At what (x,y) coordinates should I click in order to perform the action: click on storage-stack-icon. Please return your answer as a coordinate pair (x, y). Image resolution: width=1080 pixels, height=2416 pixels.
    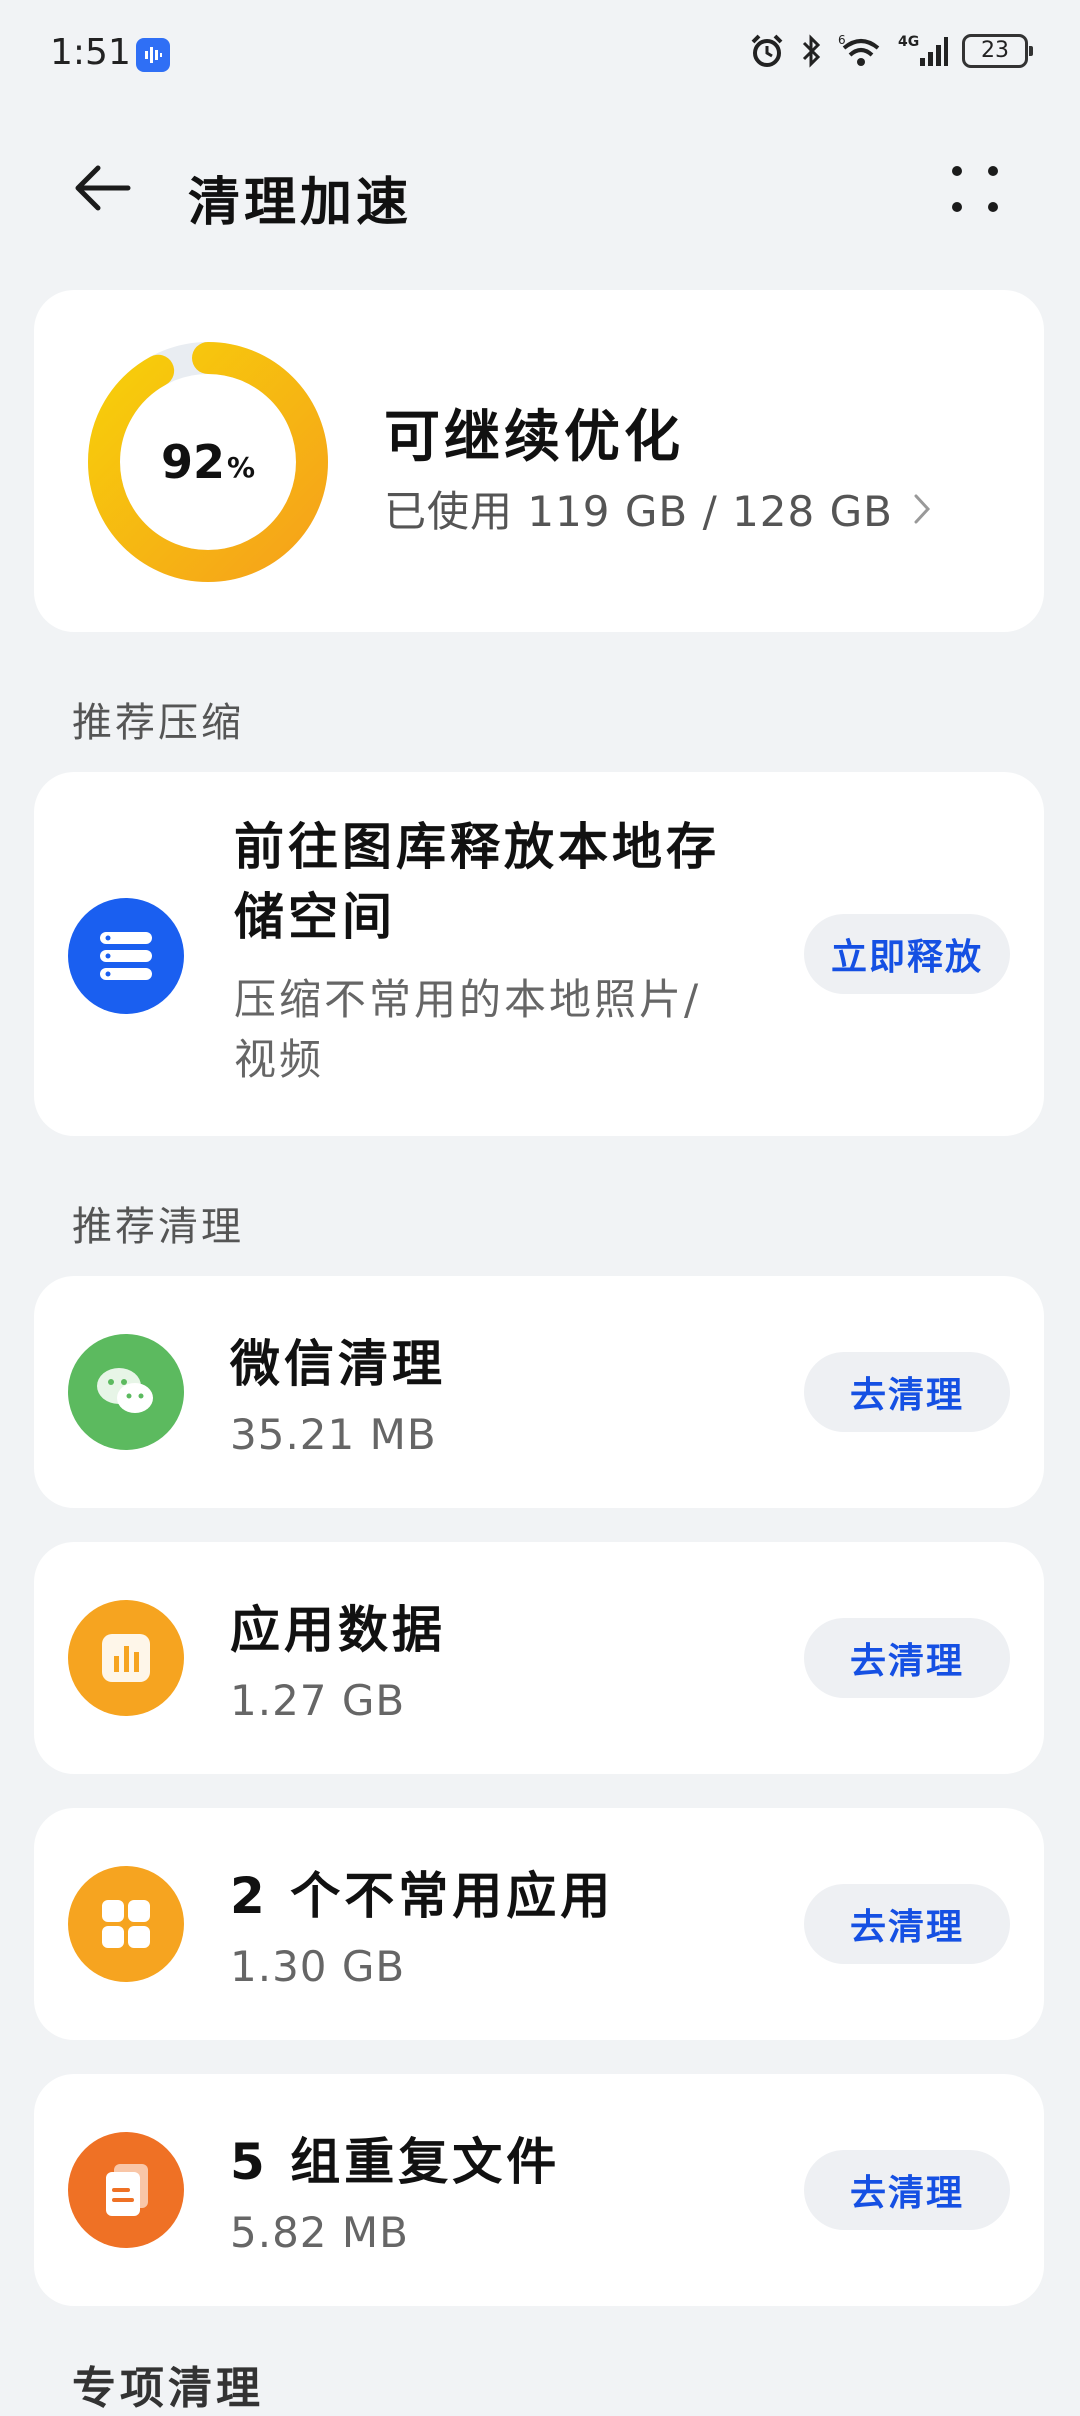
    Looking at the image, I should click on (126, 956).